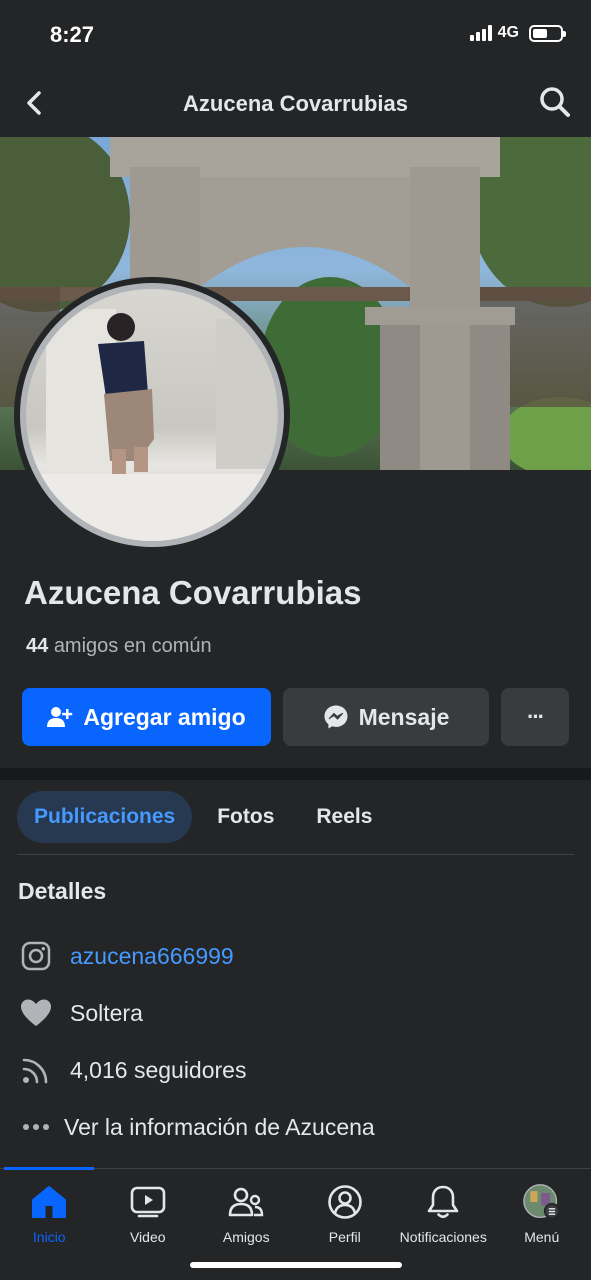 The image size is (591, 1280). I want to click on profile-icon, so click(345, 1202).